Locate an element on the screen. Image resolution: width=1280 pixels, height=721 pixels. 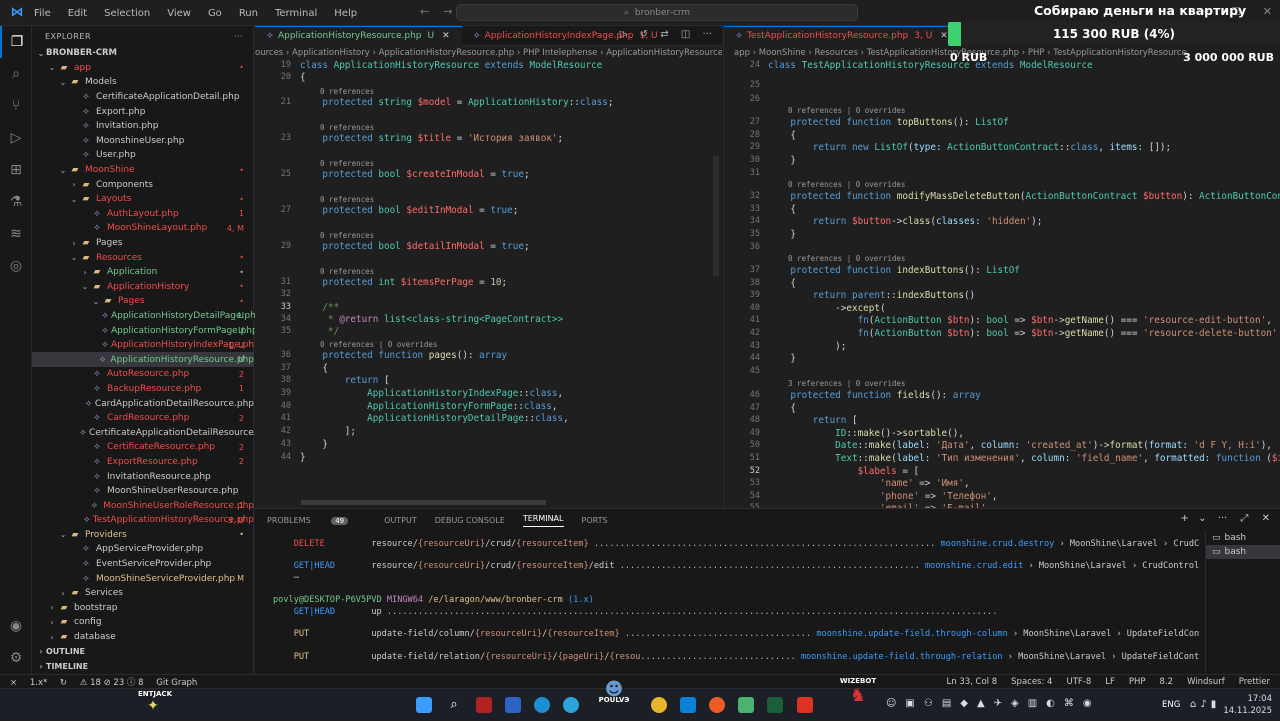
status-item: UTF-8 is located at coordinates (1078, 682).